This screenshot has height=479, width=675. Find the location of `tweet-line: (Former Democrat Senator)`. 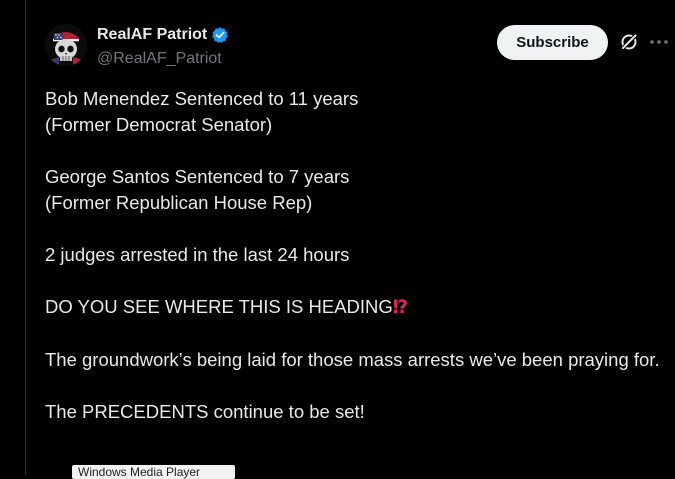

tweet-line: (Former Democrat Senator) is located at coordinates (159, 124).